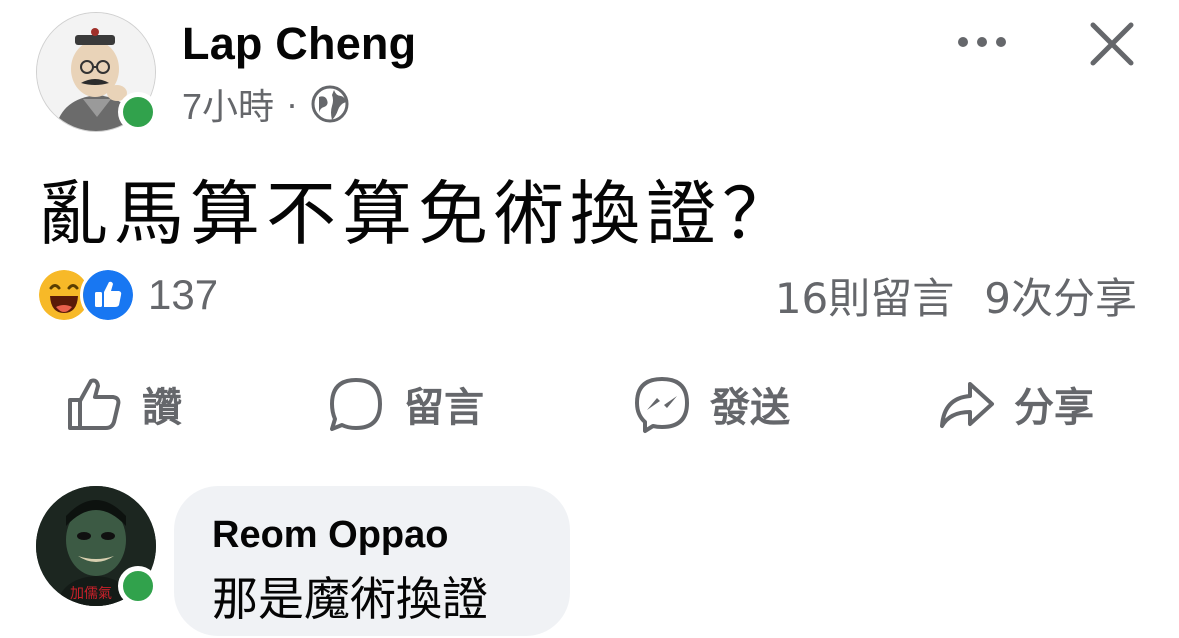  What do you see at coordinates (1054, 408) in the screenshot?
I see `share-button-label: 分享` at bounding box center [1054, 408].